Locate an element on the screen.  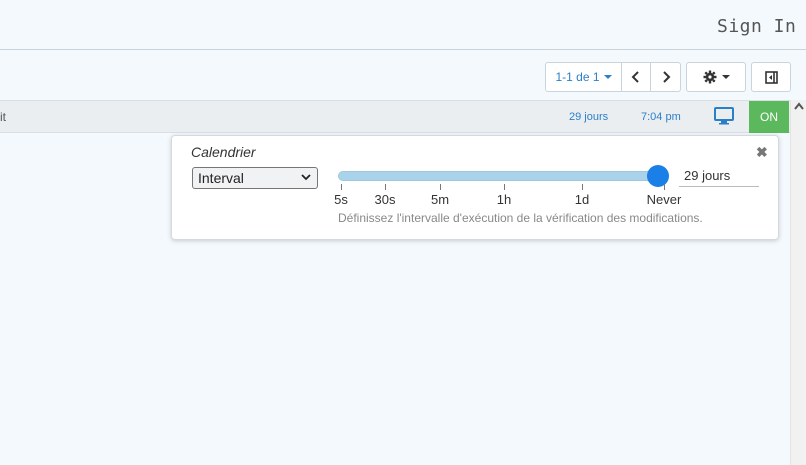
scrollbar is located at coordinates (798, 282).